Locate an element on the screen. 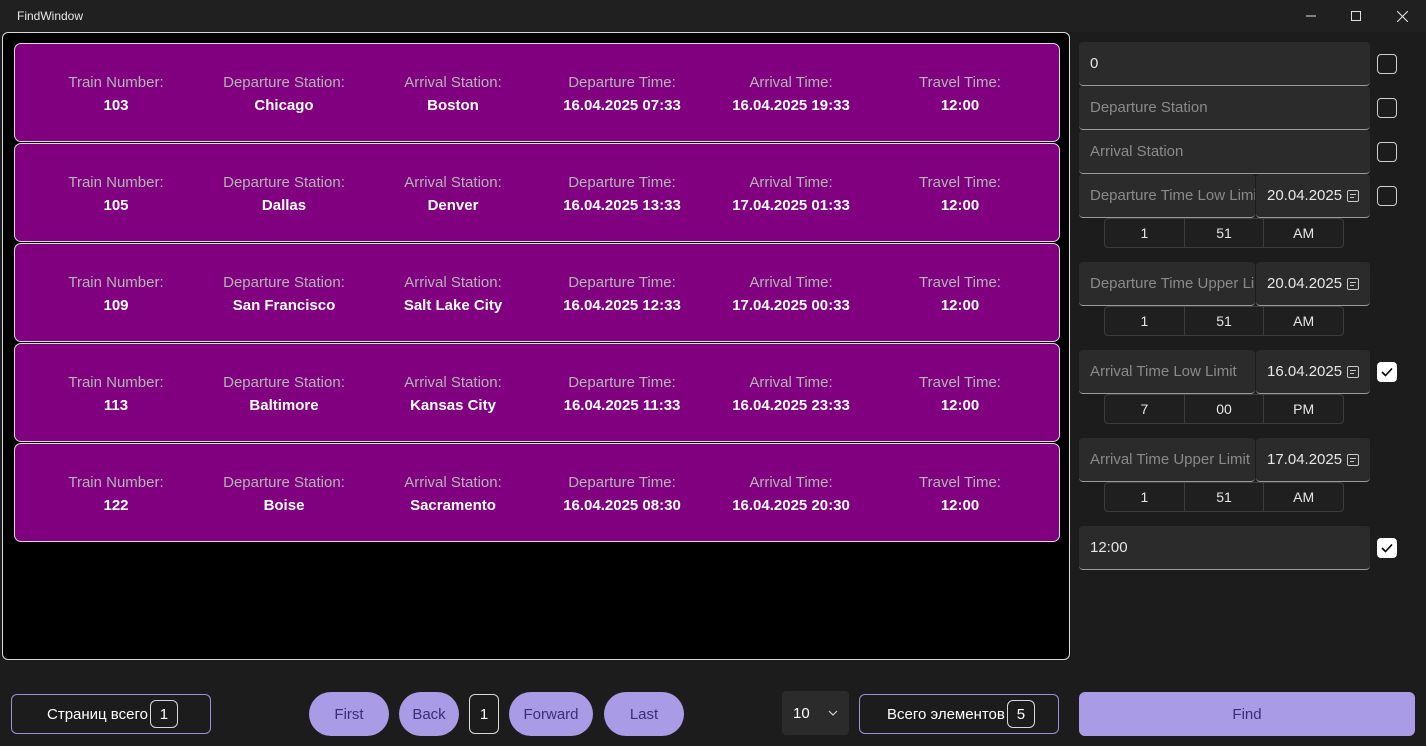 The width and height of the screenshot is (1426, 746). items-total-value: 5 is located at coordinates (1020, 714).